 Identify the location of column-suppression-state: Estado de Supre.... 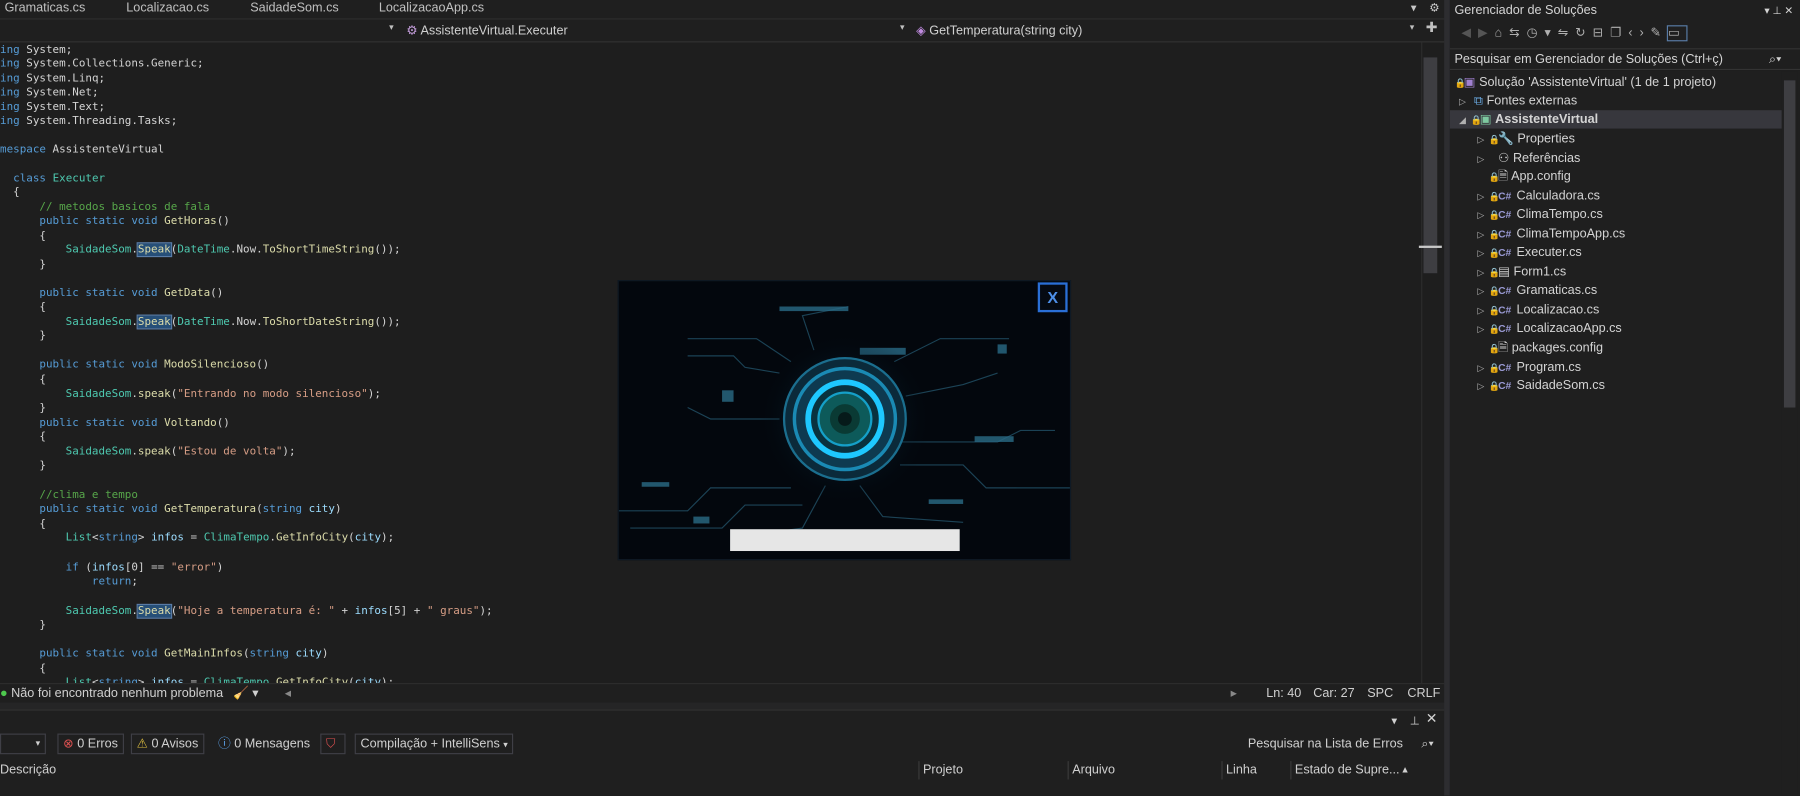
(1347, 770).